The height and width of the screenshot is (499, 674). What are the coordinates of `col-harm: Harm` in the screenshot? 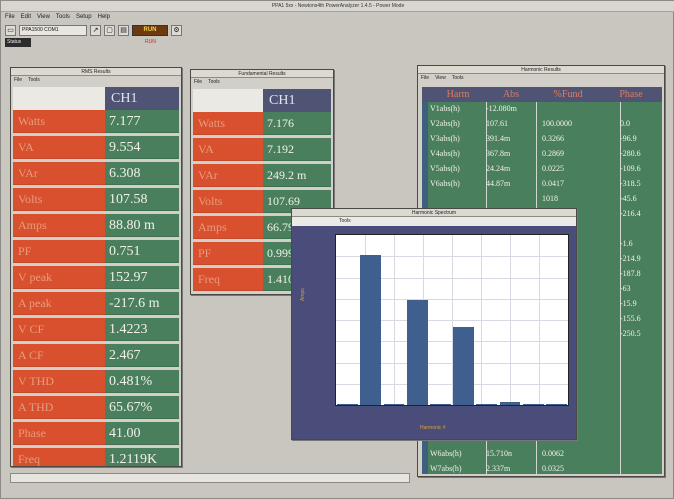 It's located at (458, 94).